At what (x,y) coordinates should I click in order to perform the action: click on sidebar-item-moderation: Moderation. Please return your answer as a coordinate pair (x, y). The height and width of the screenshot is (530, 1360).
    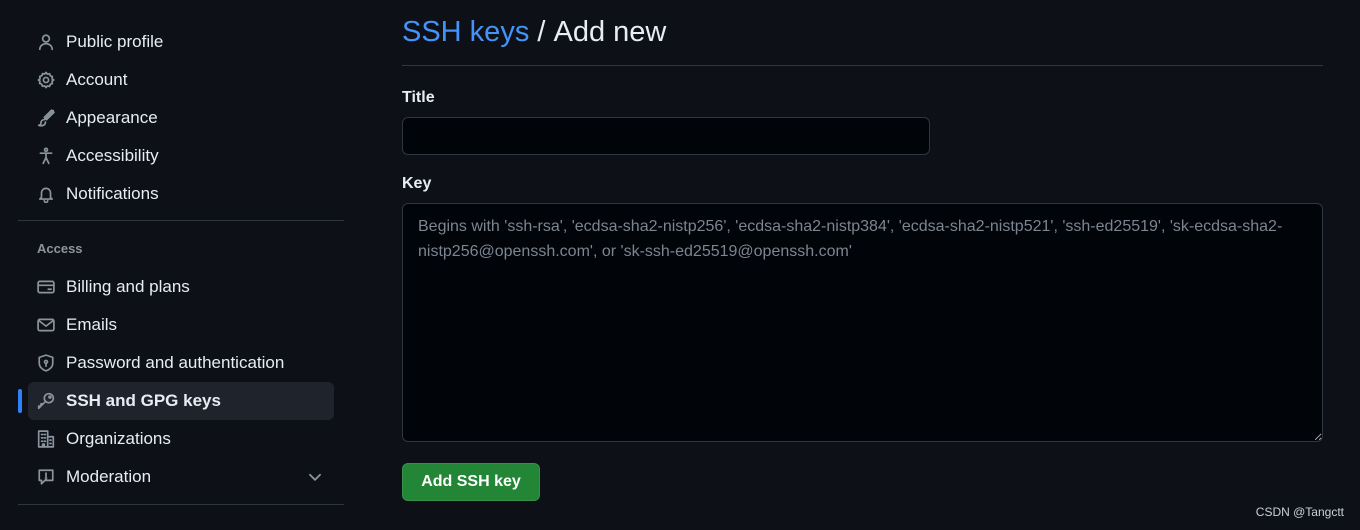
    Looking at the image, I should click on (181, 477).